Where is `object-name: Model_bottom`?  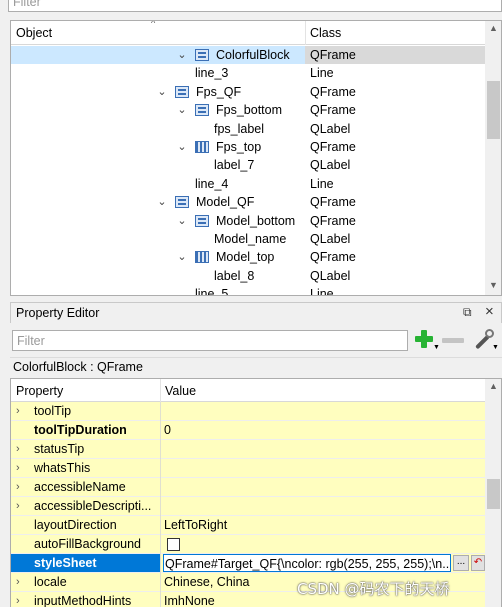
object-name: Model_bottom is located at coordinates (256, 220).